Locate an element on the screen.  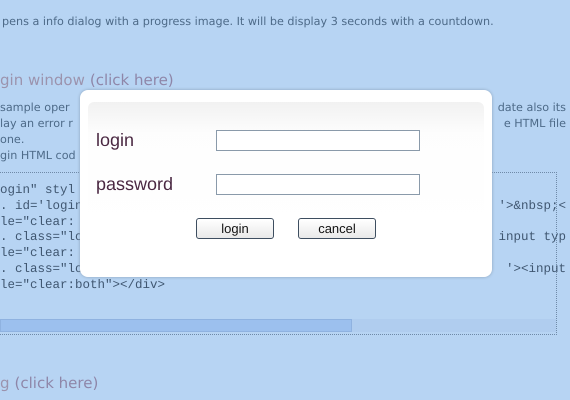
dialog-button: cancel is located at coordinates (337, 228).